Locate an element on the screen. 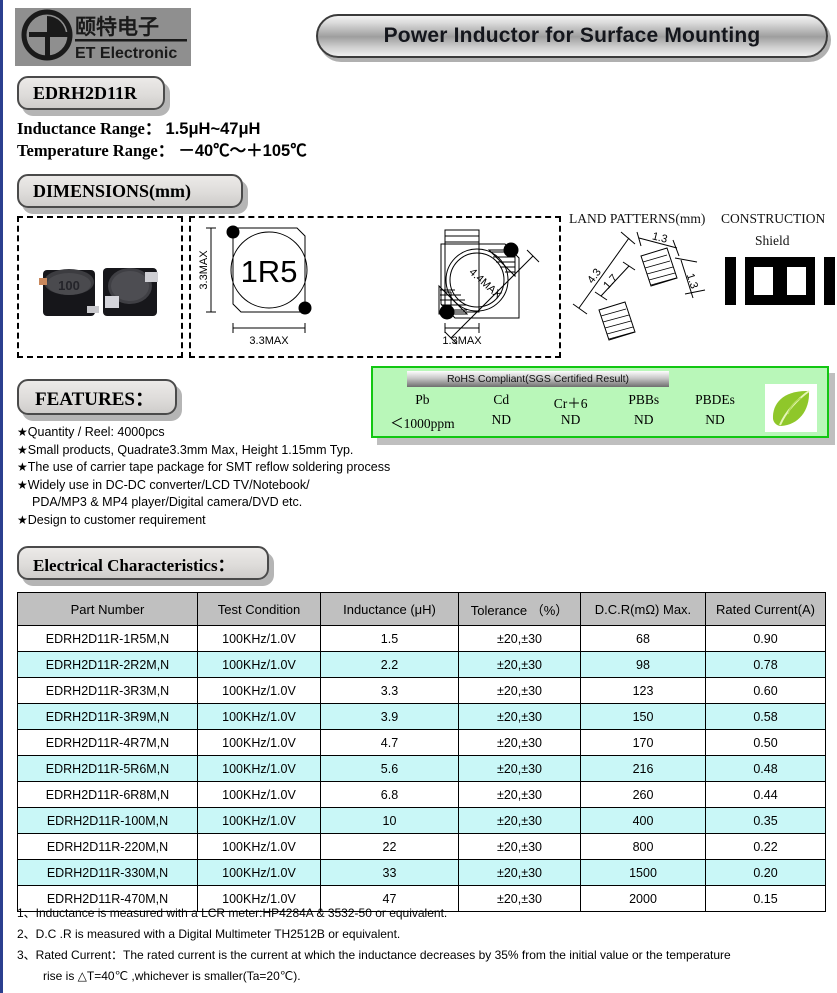 The image size is (837, 993). table-cell: 4.7 is located at coordinates (389, 742).